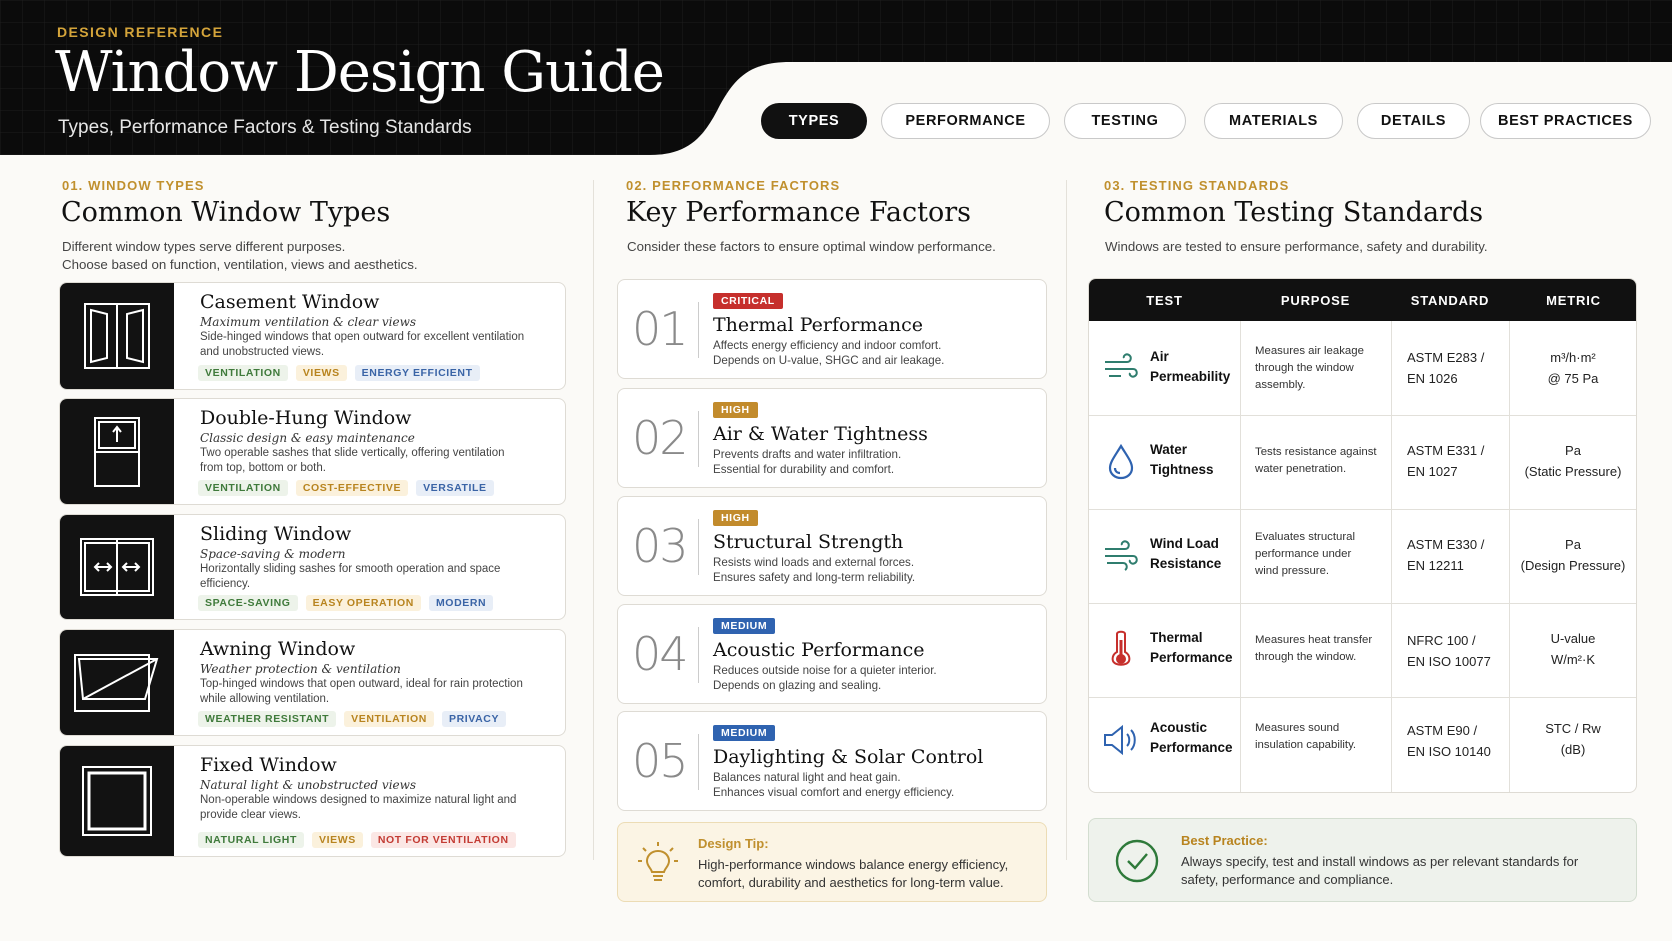  Describe the element at coordinates (1573, 300) in the screenshot. I see `column-header-metric: METRIC` at that location.